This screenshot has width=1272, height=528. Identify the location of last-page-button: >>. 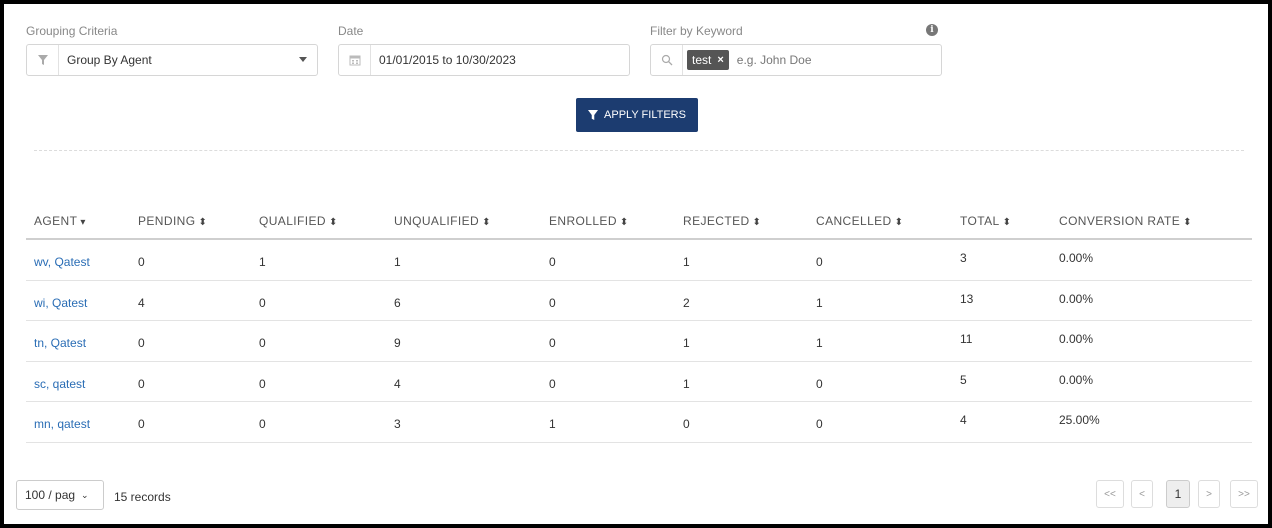
(1244, 494).